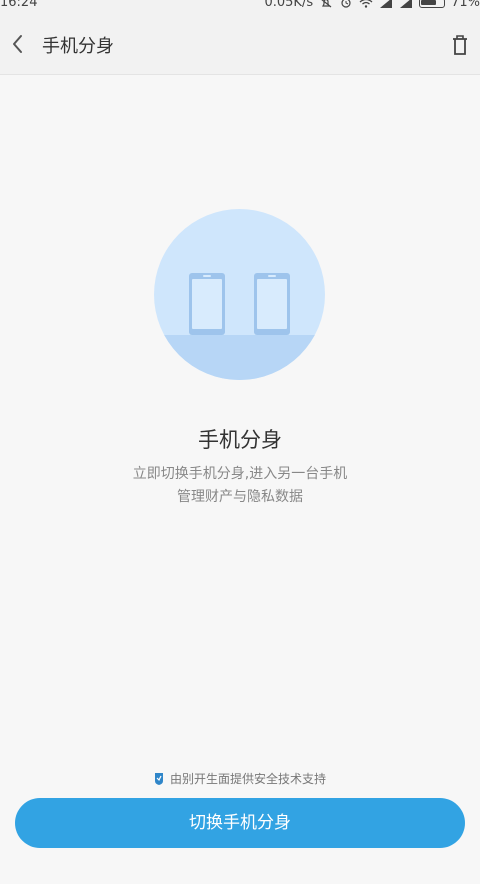  I want to click on back-arrow-icon, so click(18, 44).